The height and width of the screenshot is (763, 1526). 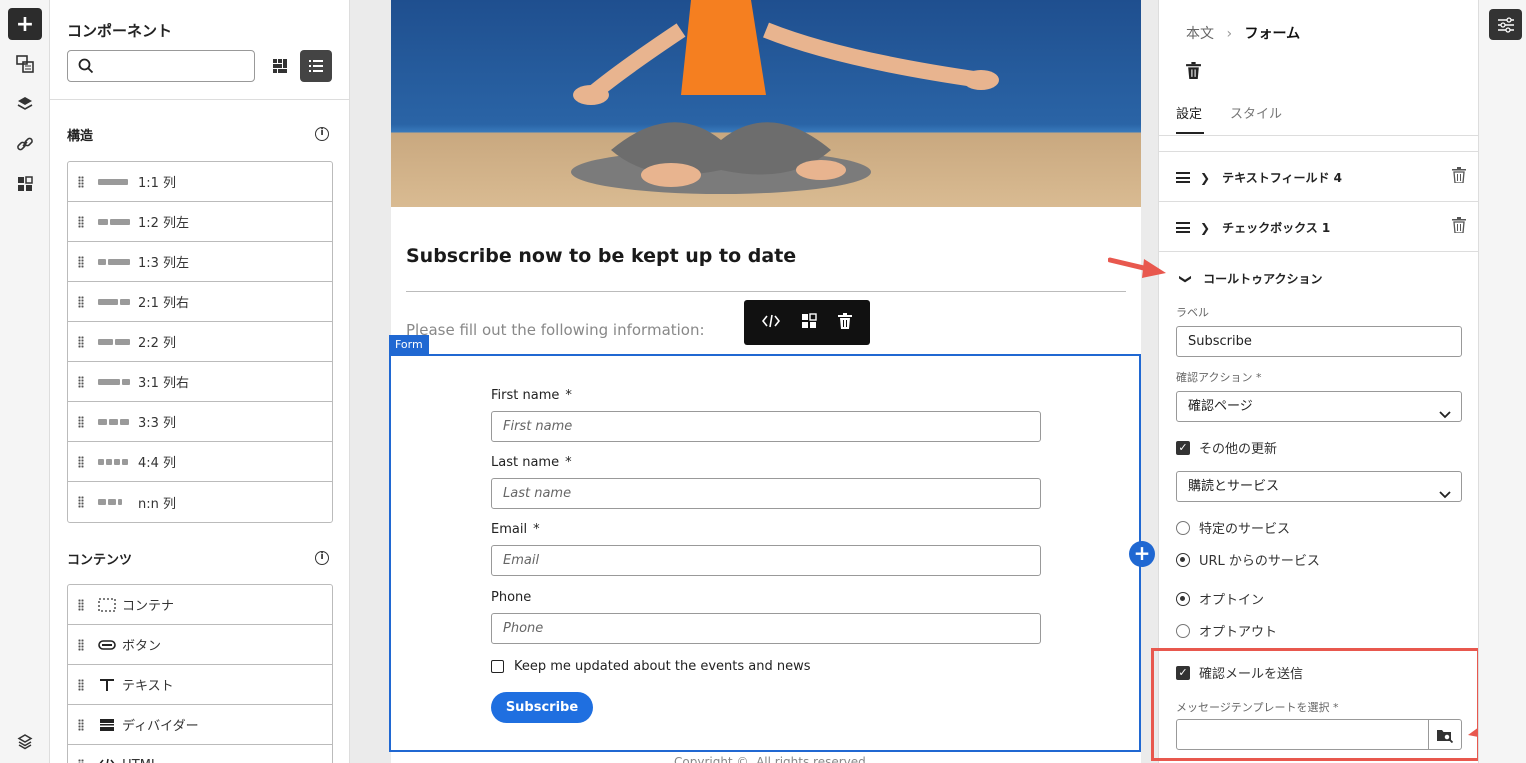 What do you see at coordinates (200, 645) in the screenshot?
I see `content-item: ボタン` at bounding box center [200, 645].